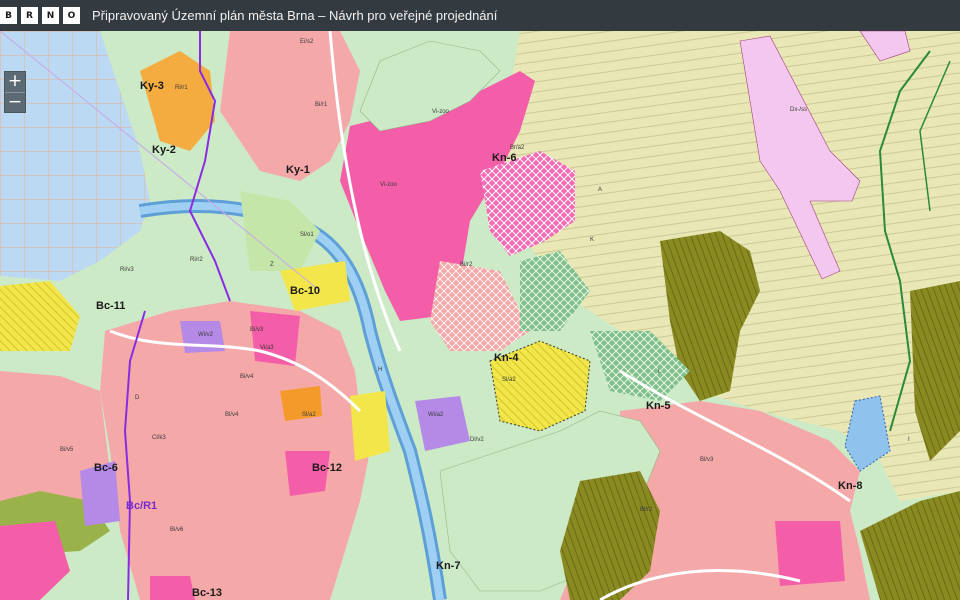 Image resolution: width=960 pixels, height=600 pixels. I want to click on zone-label: Bc-6, so click(106, 468).